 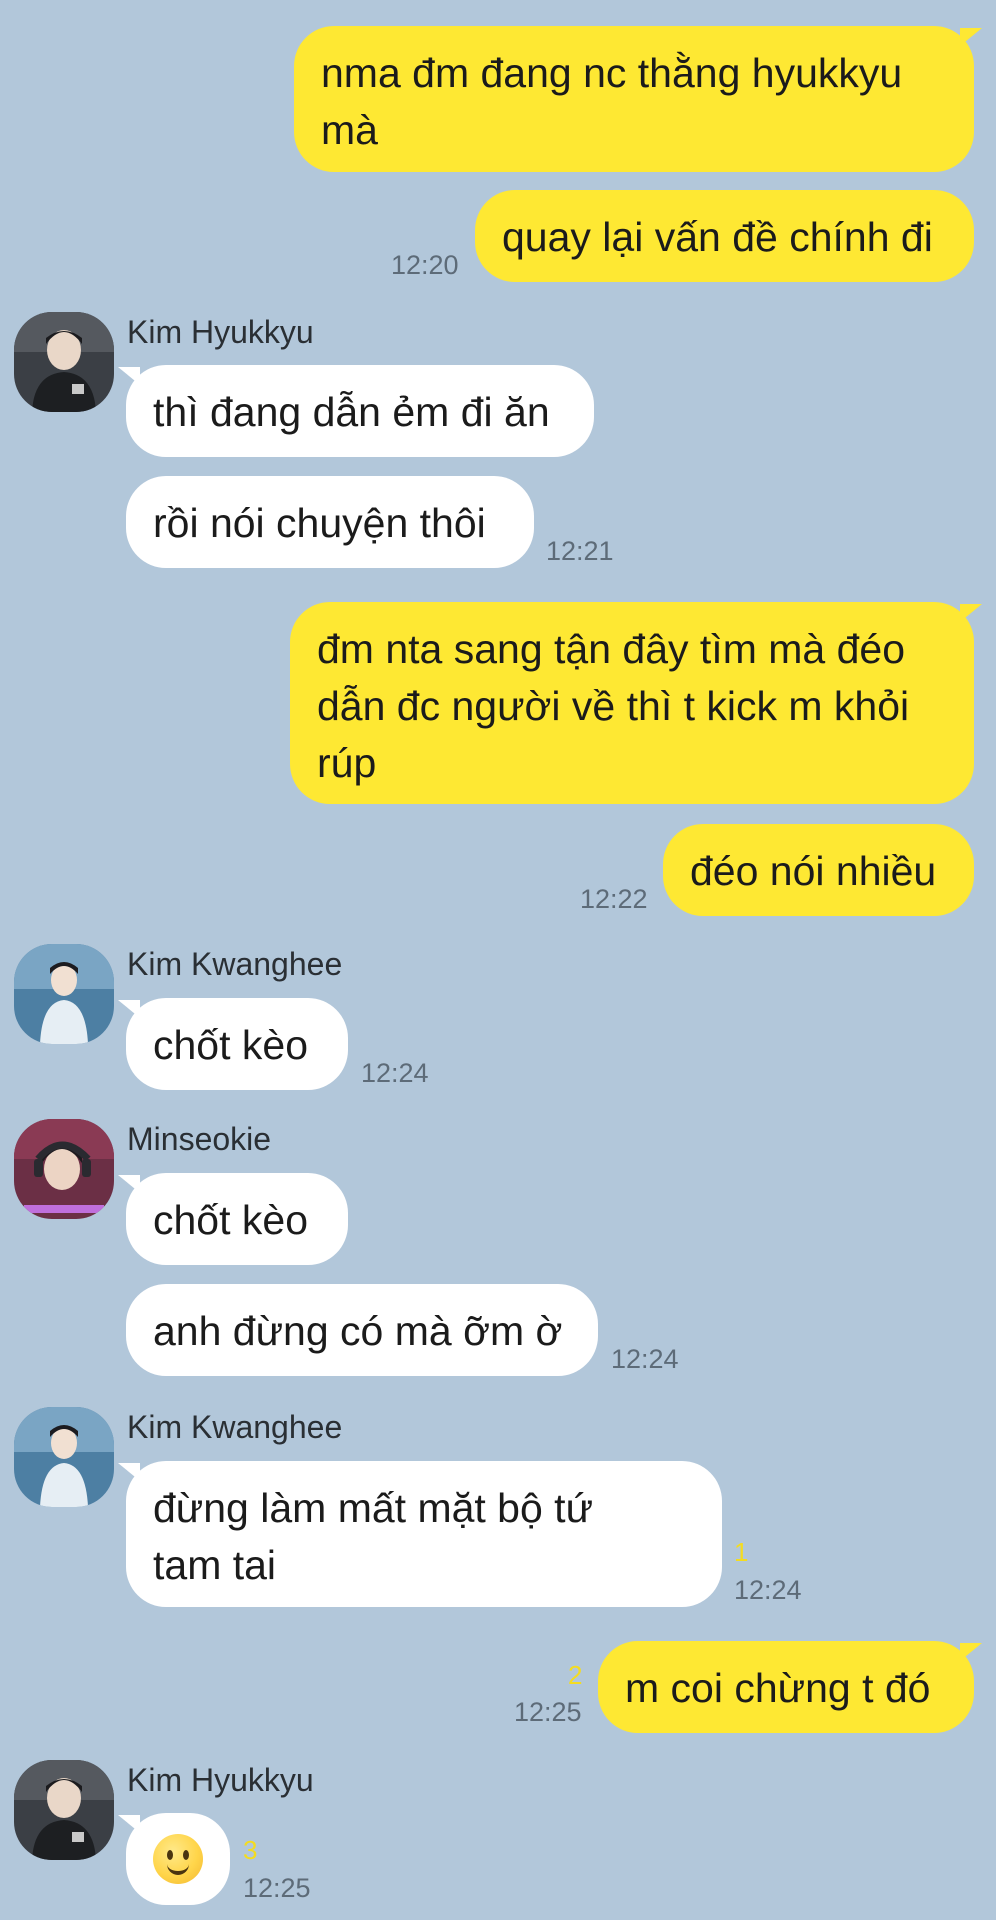 What do you see at coordinates (425, 265) in the screenshot?
I see `message-timestamp: 12:20` at bounding box center [425, 265].